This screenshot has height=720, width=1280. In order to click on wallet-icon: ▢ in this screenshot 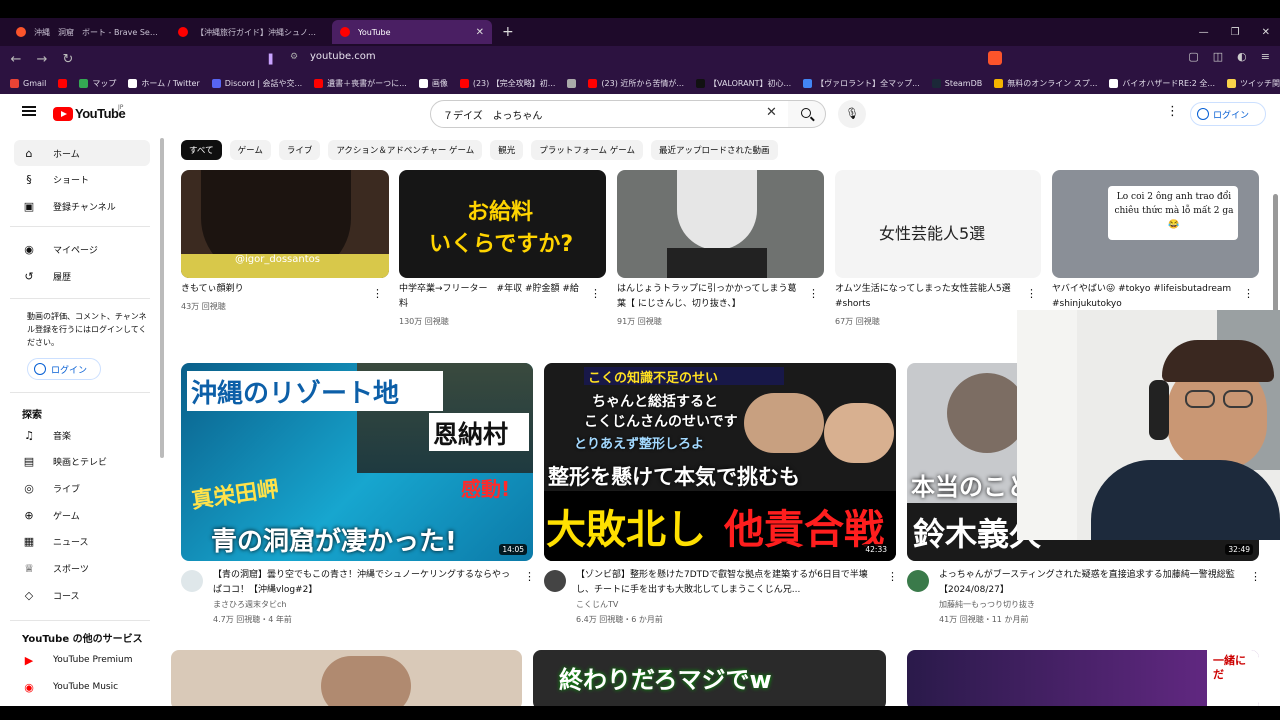, I will do `click(1193, 56)`.